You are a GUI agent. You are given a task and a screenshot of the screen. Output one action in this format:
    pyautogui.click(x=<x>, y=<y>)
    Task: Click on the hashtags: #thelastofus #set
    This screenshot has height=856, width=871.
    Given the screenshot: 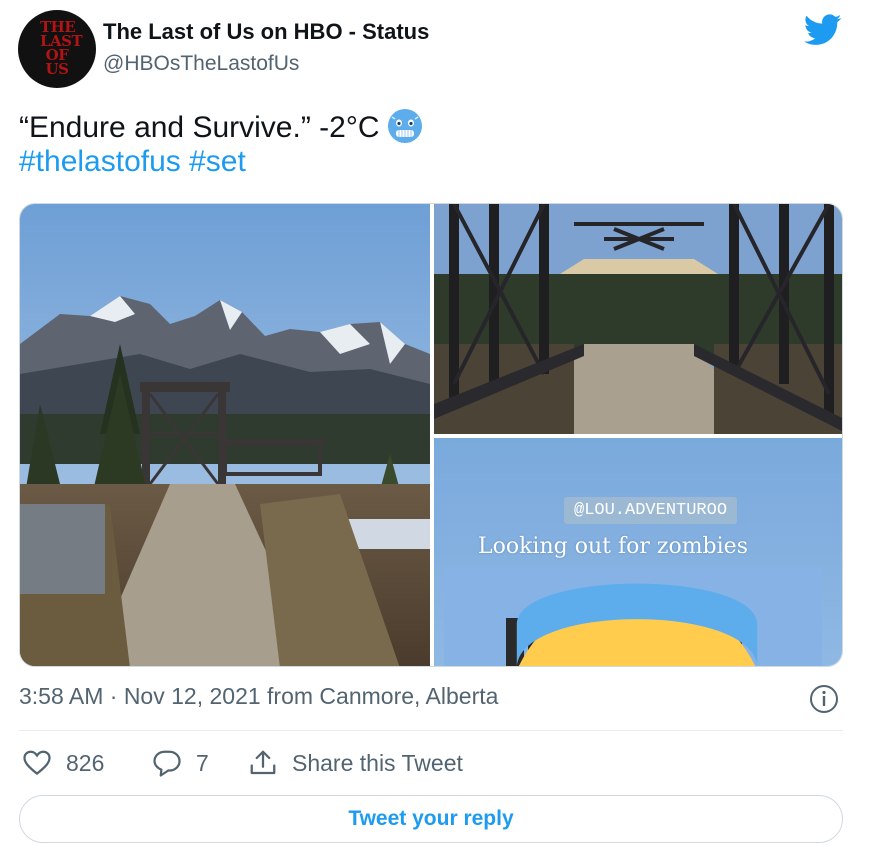 What is the action you would take?
    pyautogui.click(x=132, y=162)
    